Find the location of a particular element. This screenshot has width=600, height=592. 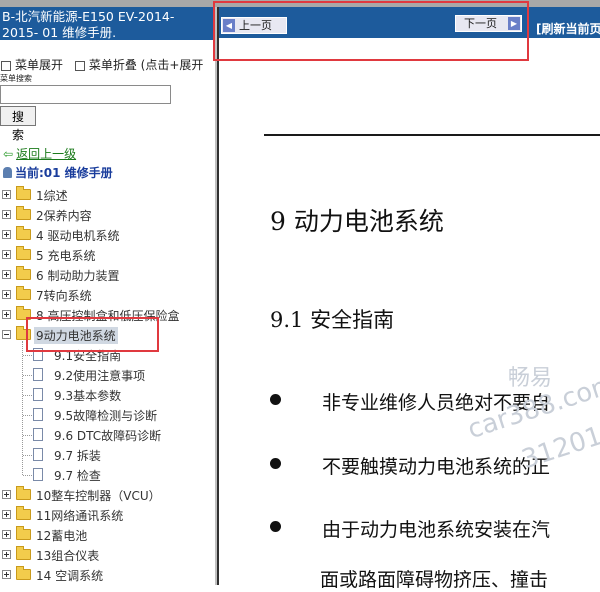

back-label: 返回上一级 is located at coordinates (46, 154).